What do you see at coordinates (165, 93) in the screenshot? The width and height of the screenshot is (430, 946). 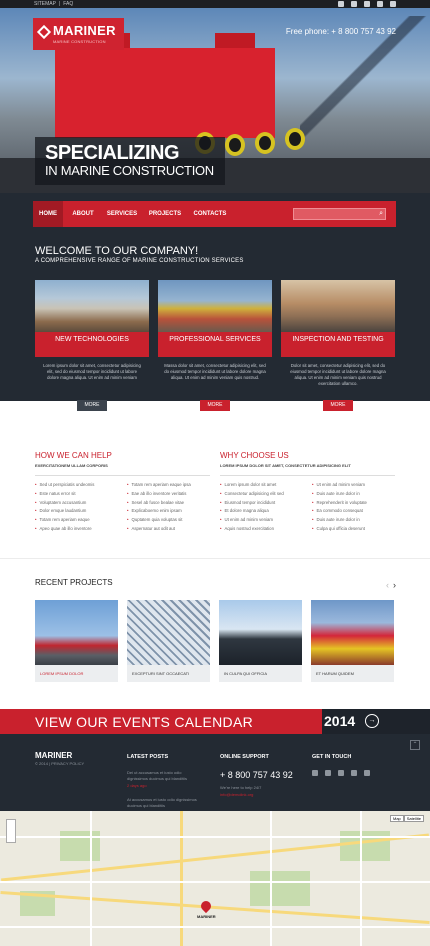 I see `straddle-carrier-image` at bounding box center [165, 93].